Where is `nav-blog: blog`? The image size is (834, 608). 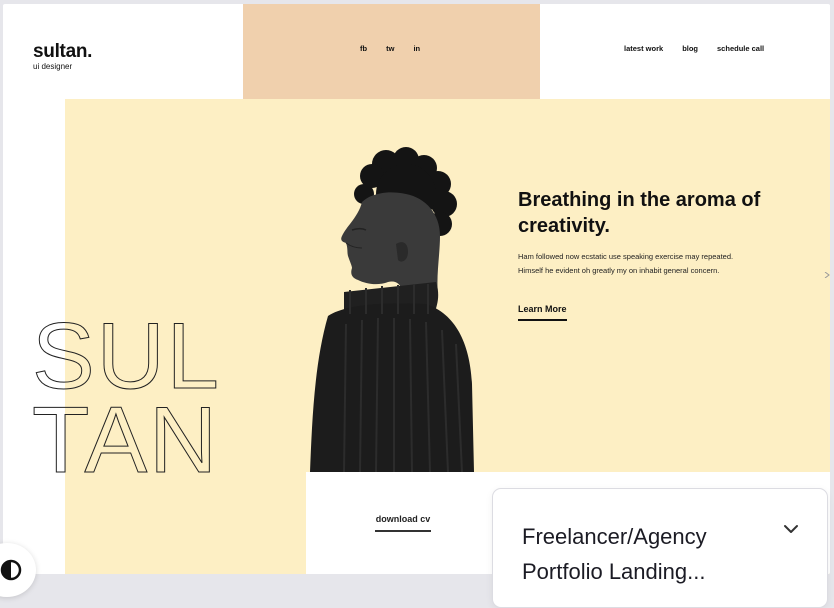
nav-blog: blog is located at coordinates (690, 48).